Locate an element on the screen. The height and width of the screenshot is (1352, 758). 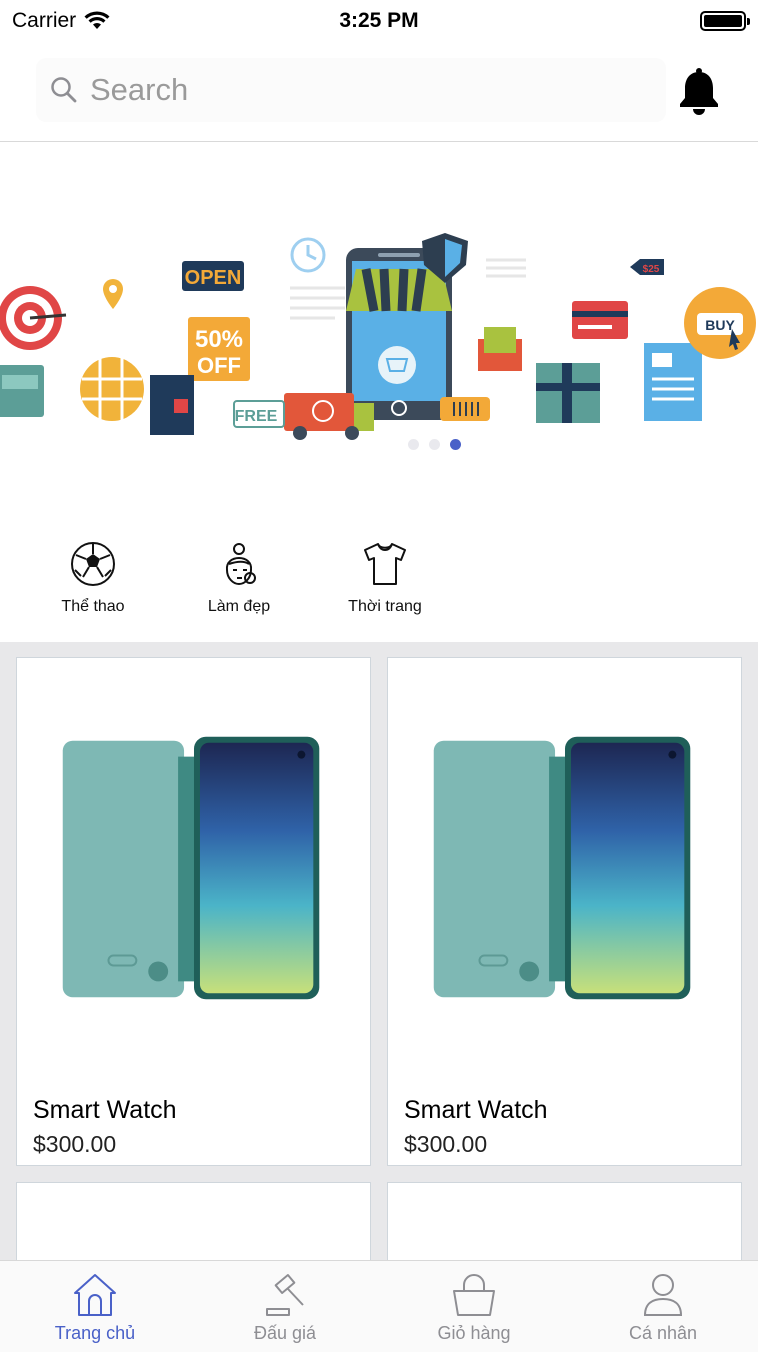
battery-icon is located at coordinates (725, 21).